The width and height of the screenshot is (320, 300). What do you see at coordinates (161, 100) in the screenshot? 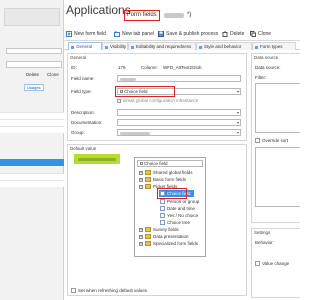
I see `global-config-label: Break global configuration inheritance` at bounding box center [161, 100].